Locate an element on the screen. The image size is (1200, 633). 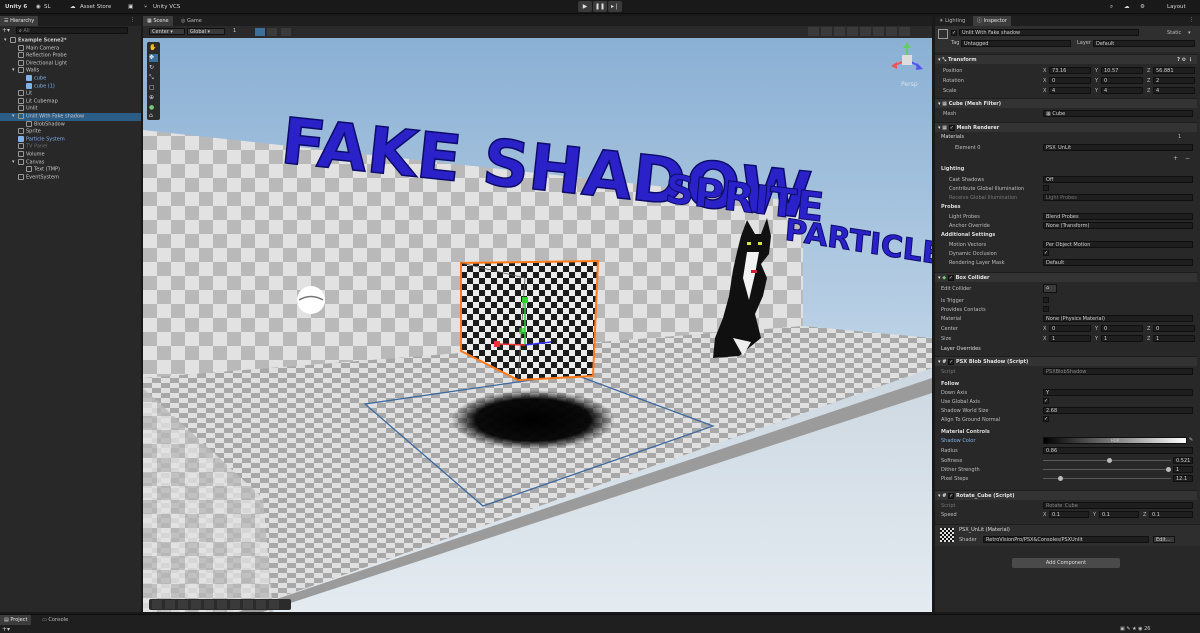
cloud-icon: ☁ is located at coordinates (73, 7).